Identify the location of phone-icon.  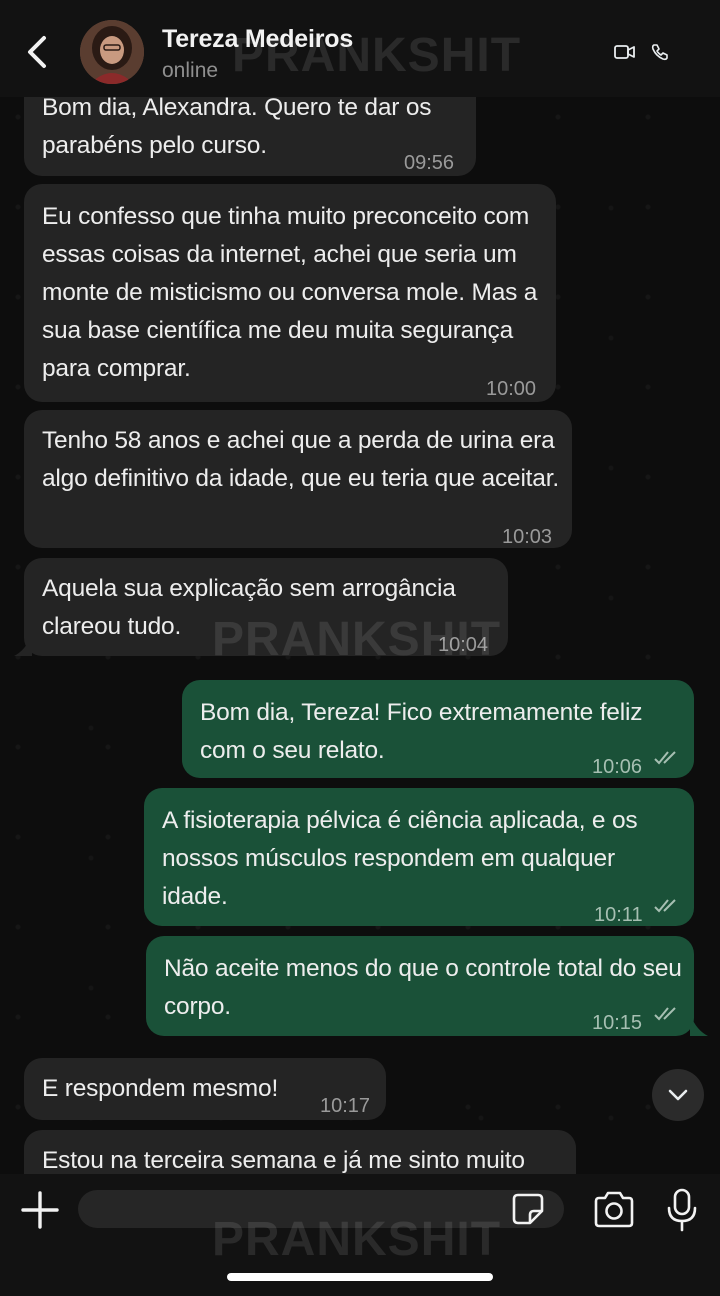
(660, 52).